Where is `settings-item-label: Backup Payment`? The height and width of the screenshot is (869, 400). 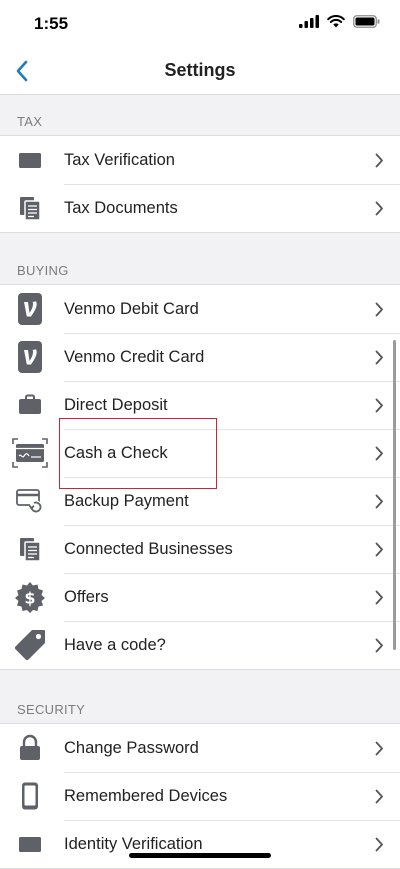
settings-item-label: Backup Payment is located at coordinates (126, 501).